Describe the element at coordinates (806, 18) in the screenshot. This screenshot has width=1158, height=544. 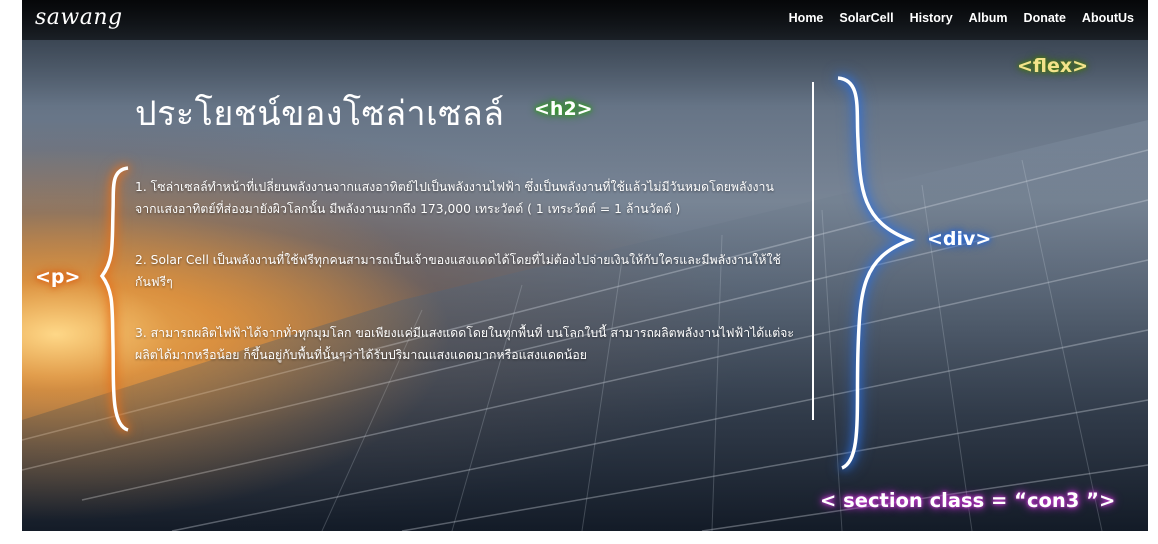
I see `nav-home: Home` at that location.